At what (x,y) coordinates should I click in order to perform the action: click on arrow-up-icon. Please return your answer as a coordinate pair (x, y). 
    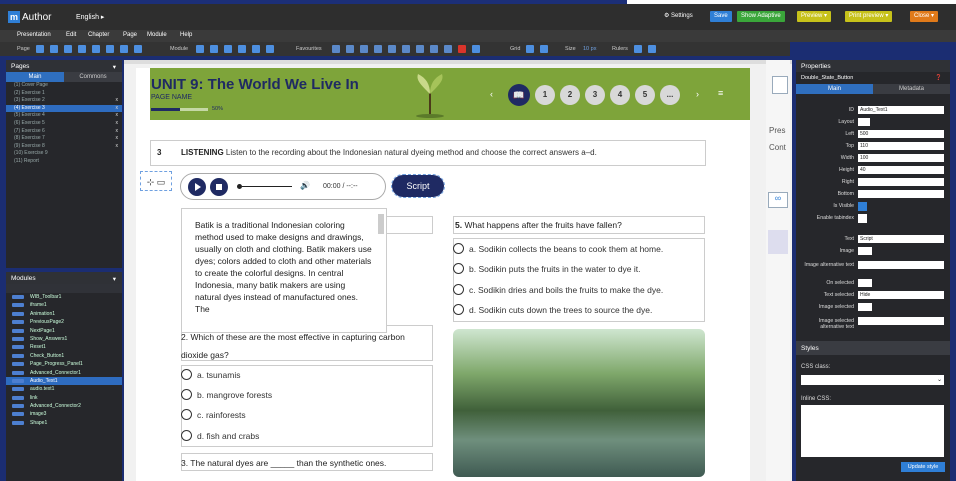
    Looking at the image, I should click on (124, 49).